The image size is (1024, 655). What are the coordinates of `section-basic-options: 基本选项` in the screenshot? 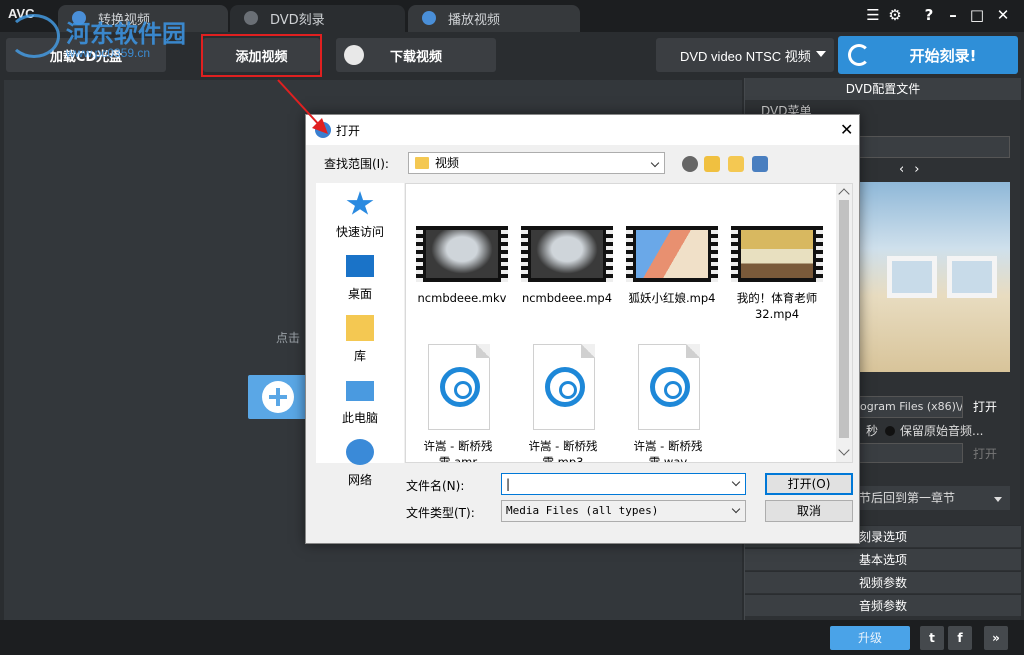 It's located at (883, 559).